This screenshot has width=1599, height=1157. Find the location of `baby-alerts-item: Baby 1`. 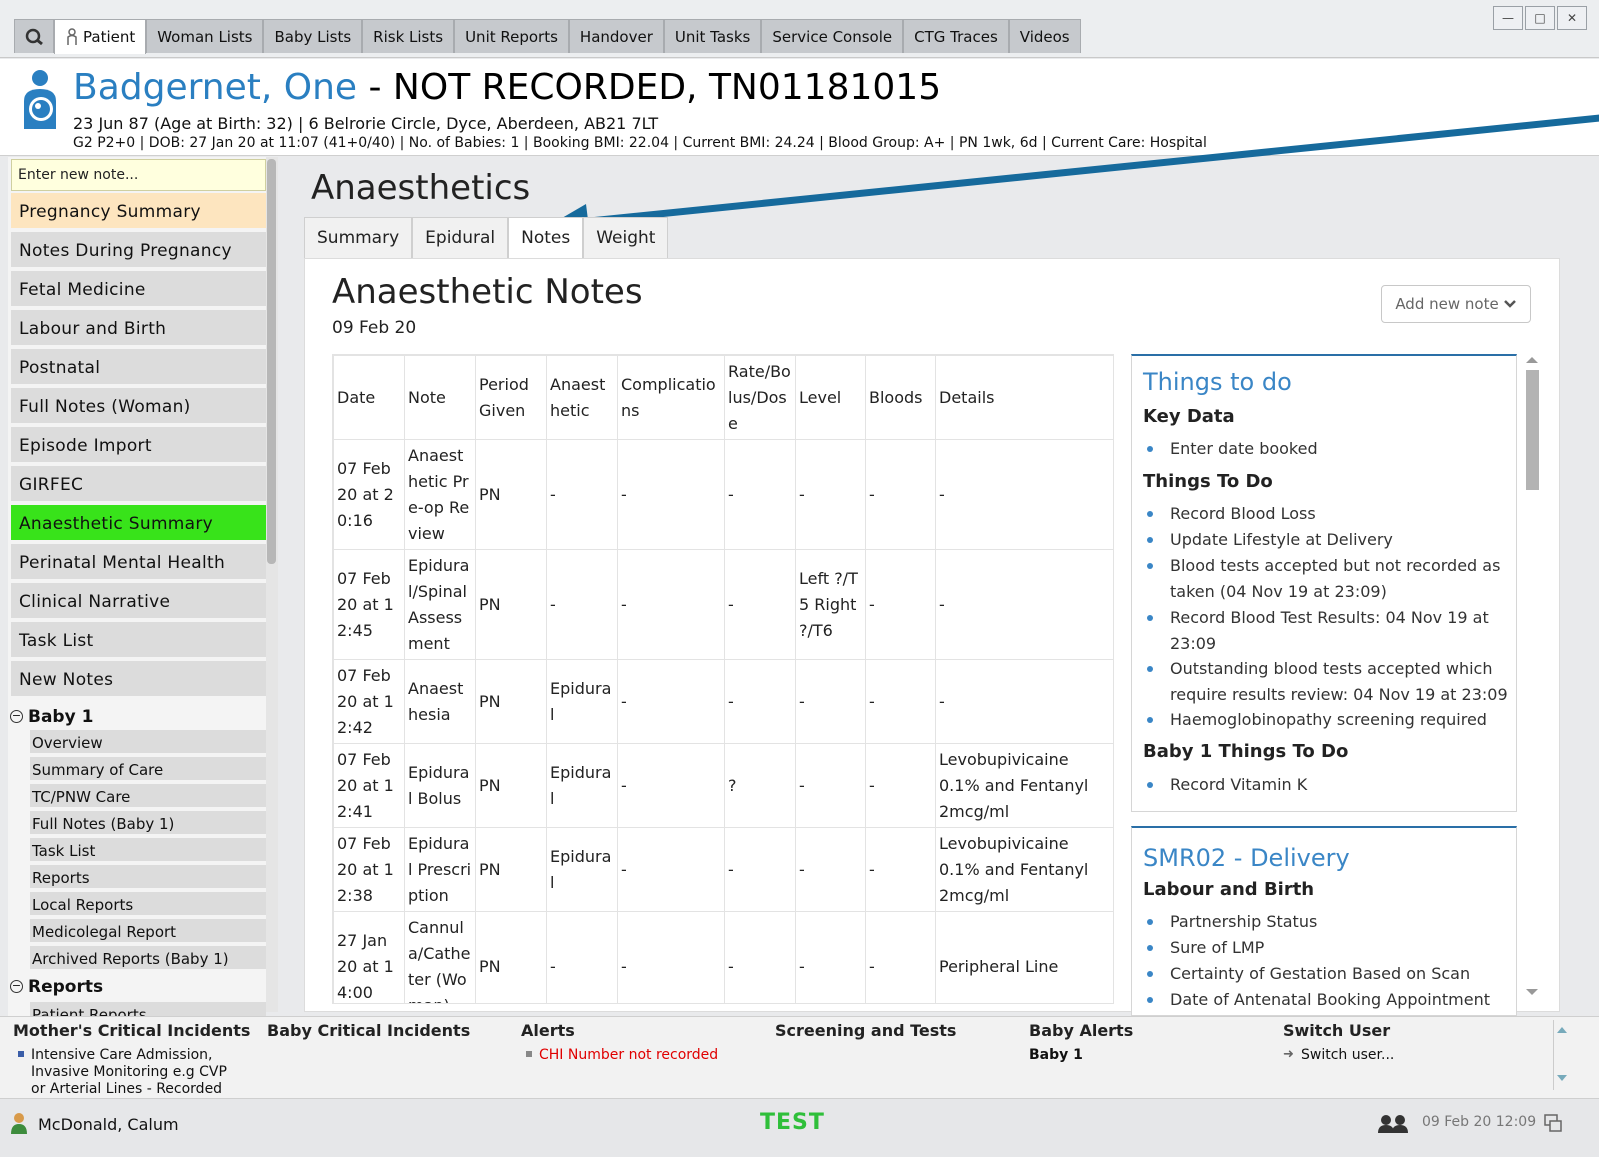

baby-alerts-item: Baby 1 is located at coordinates (1056, 1055).